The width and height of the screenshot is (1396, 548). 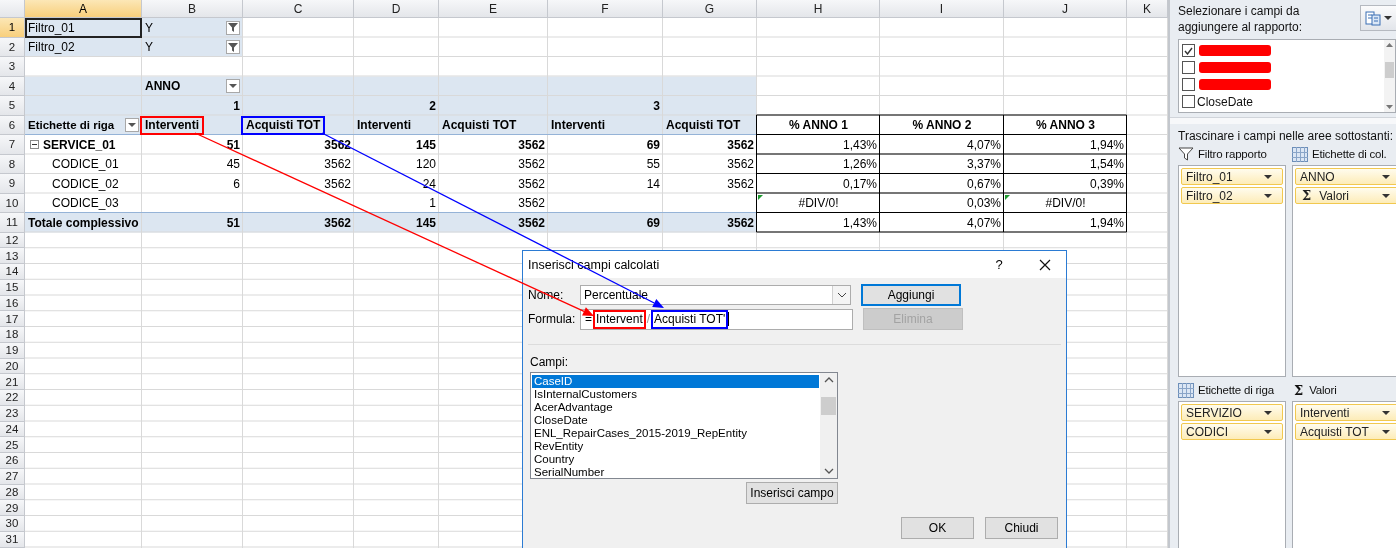 I want to click on area-title: Etichette di col., so click(x=1349, y=154).